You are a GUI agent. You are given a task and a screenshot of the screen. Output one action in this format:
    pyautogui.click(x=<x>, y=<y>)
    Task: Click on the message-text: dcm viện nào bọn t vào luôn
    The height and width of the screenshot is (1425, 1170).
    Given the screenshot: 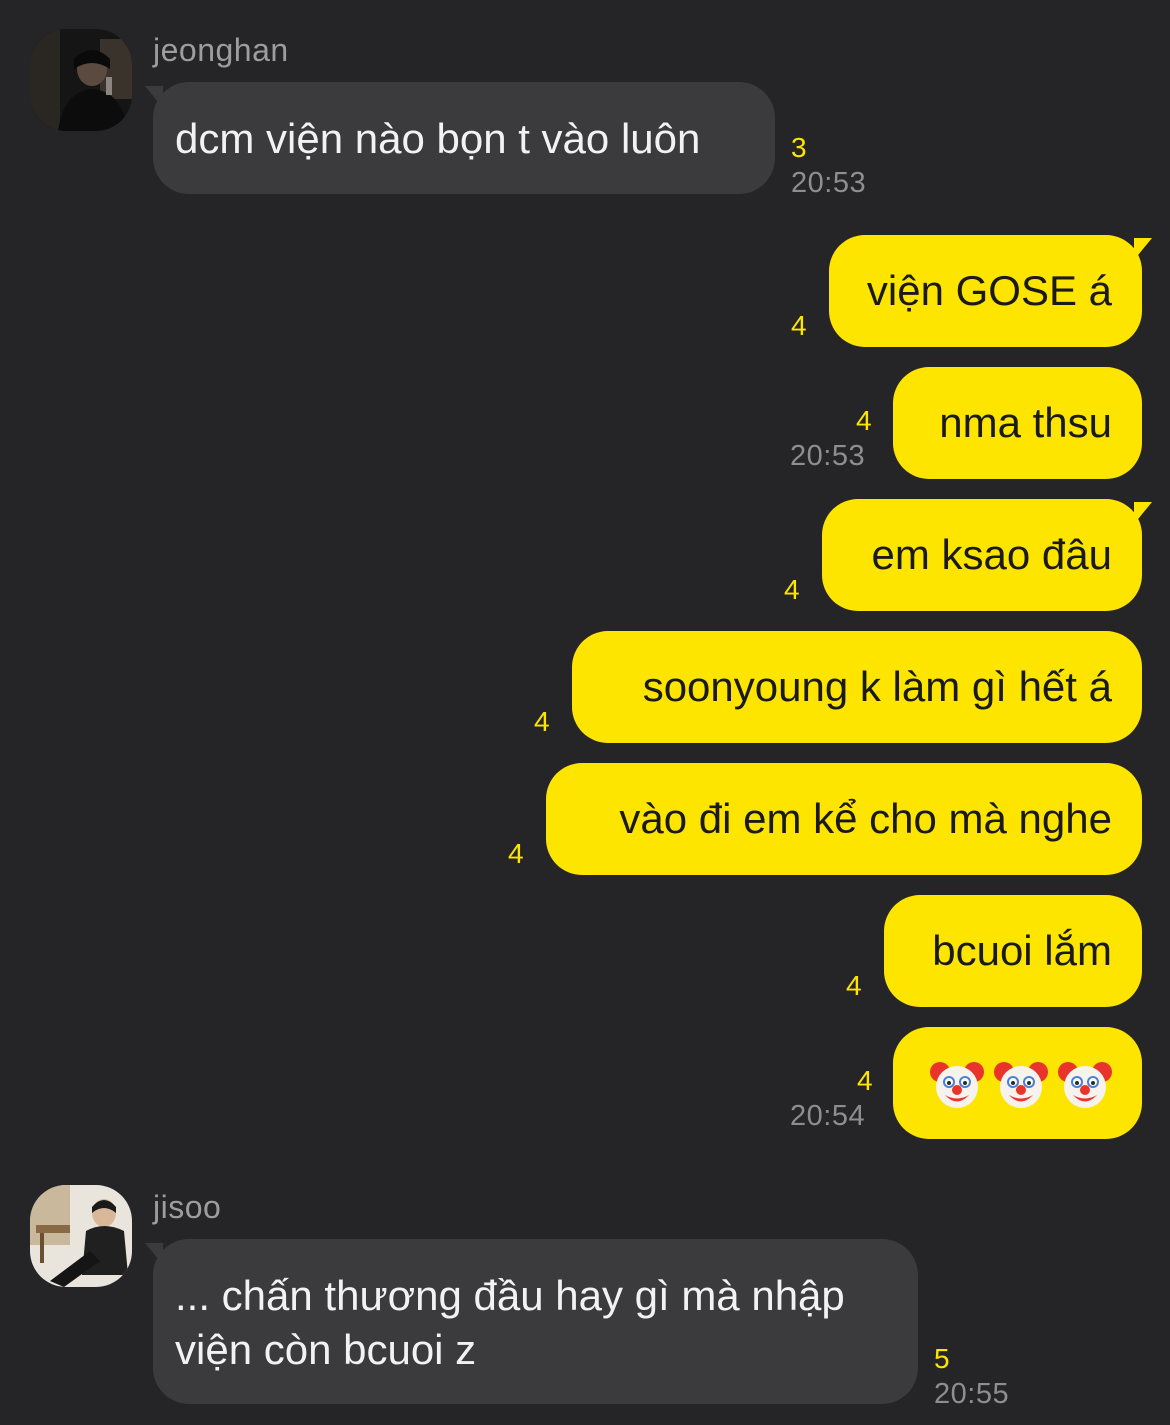 What is the action you would take?
    pyautogui.click(x=438, y=138)
    